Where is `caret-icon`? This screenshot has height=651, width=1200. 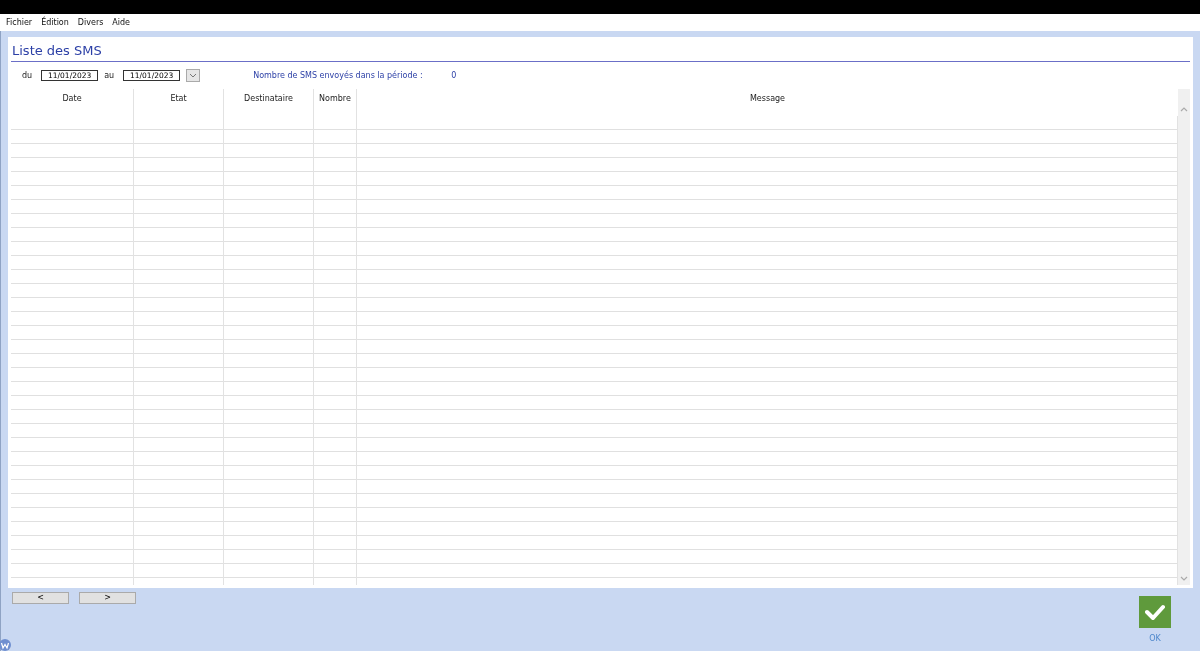
caret-icon is located at coordinates (193, 75).